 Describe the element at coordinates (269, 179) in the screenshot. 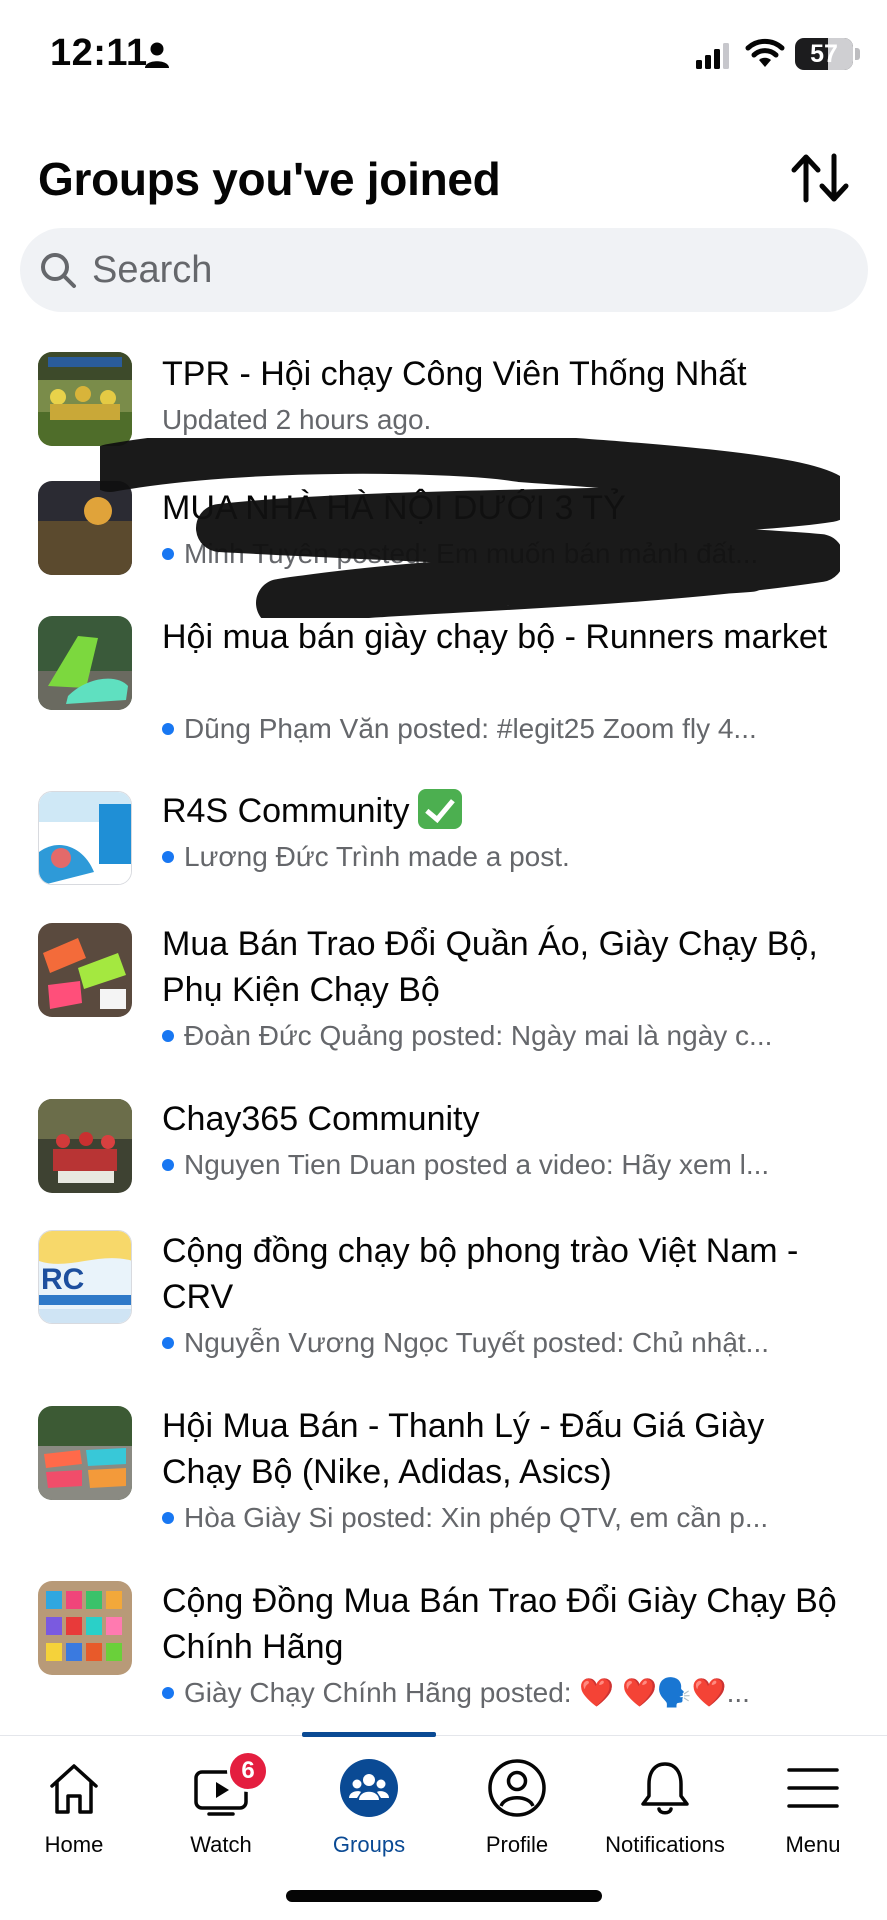

I see `page-title: Groups you've joined` at that location.